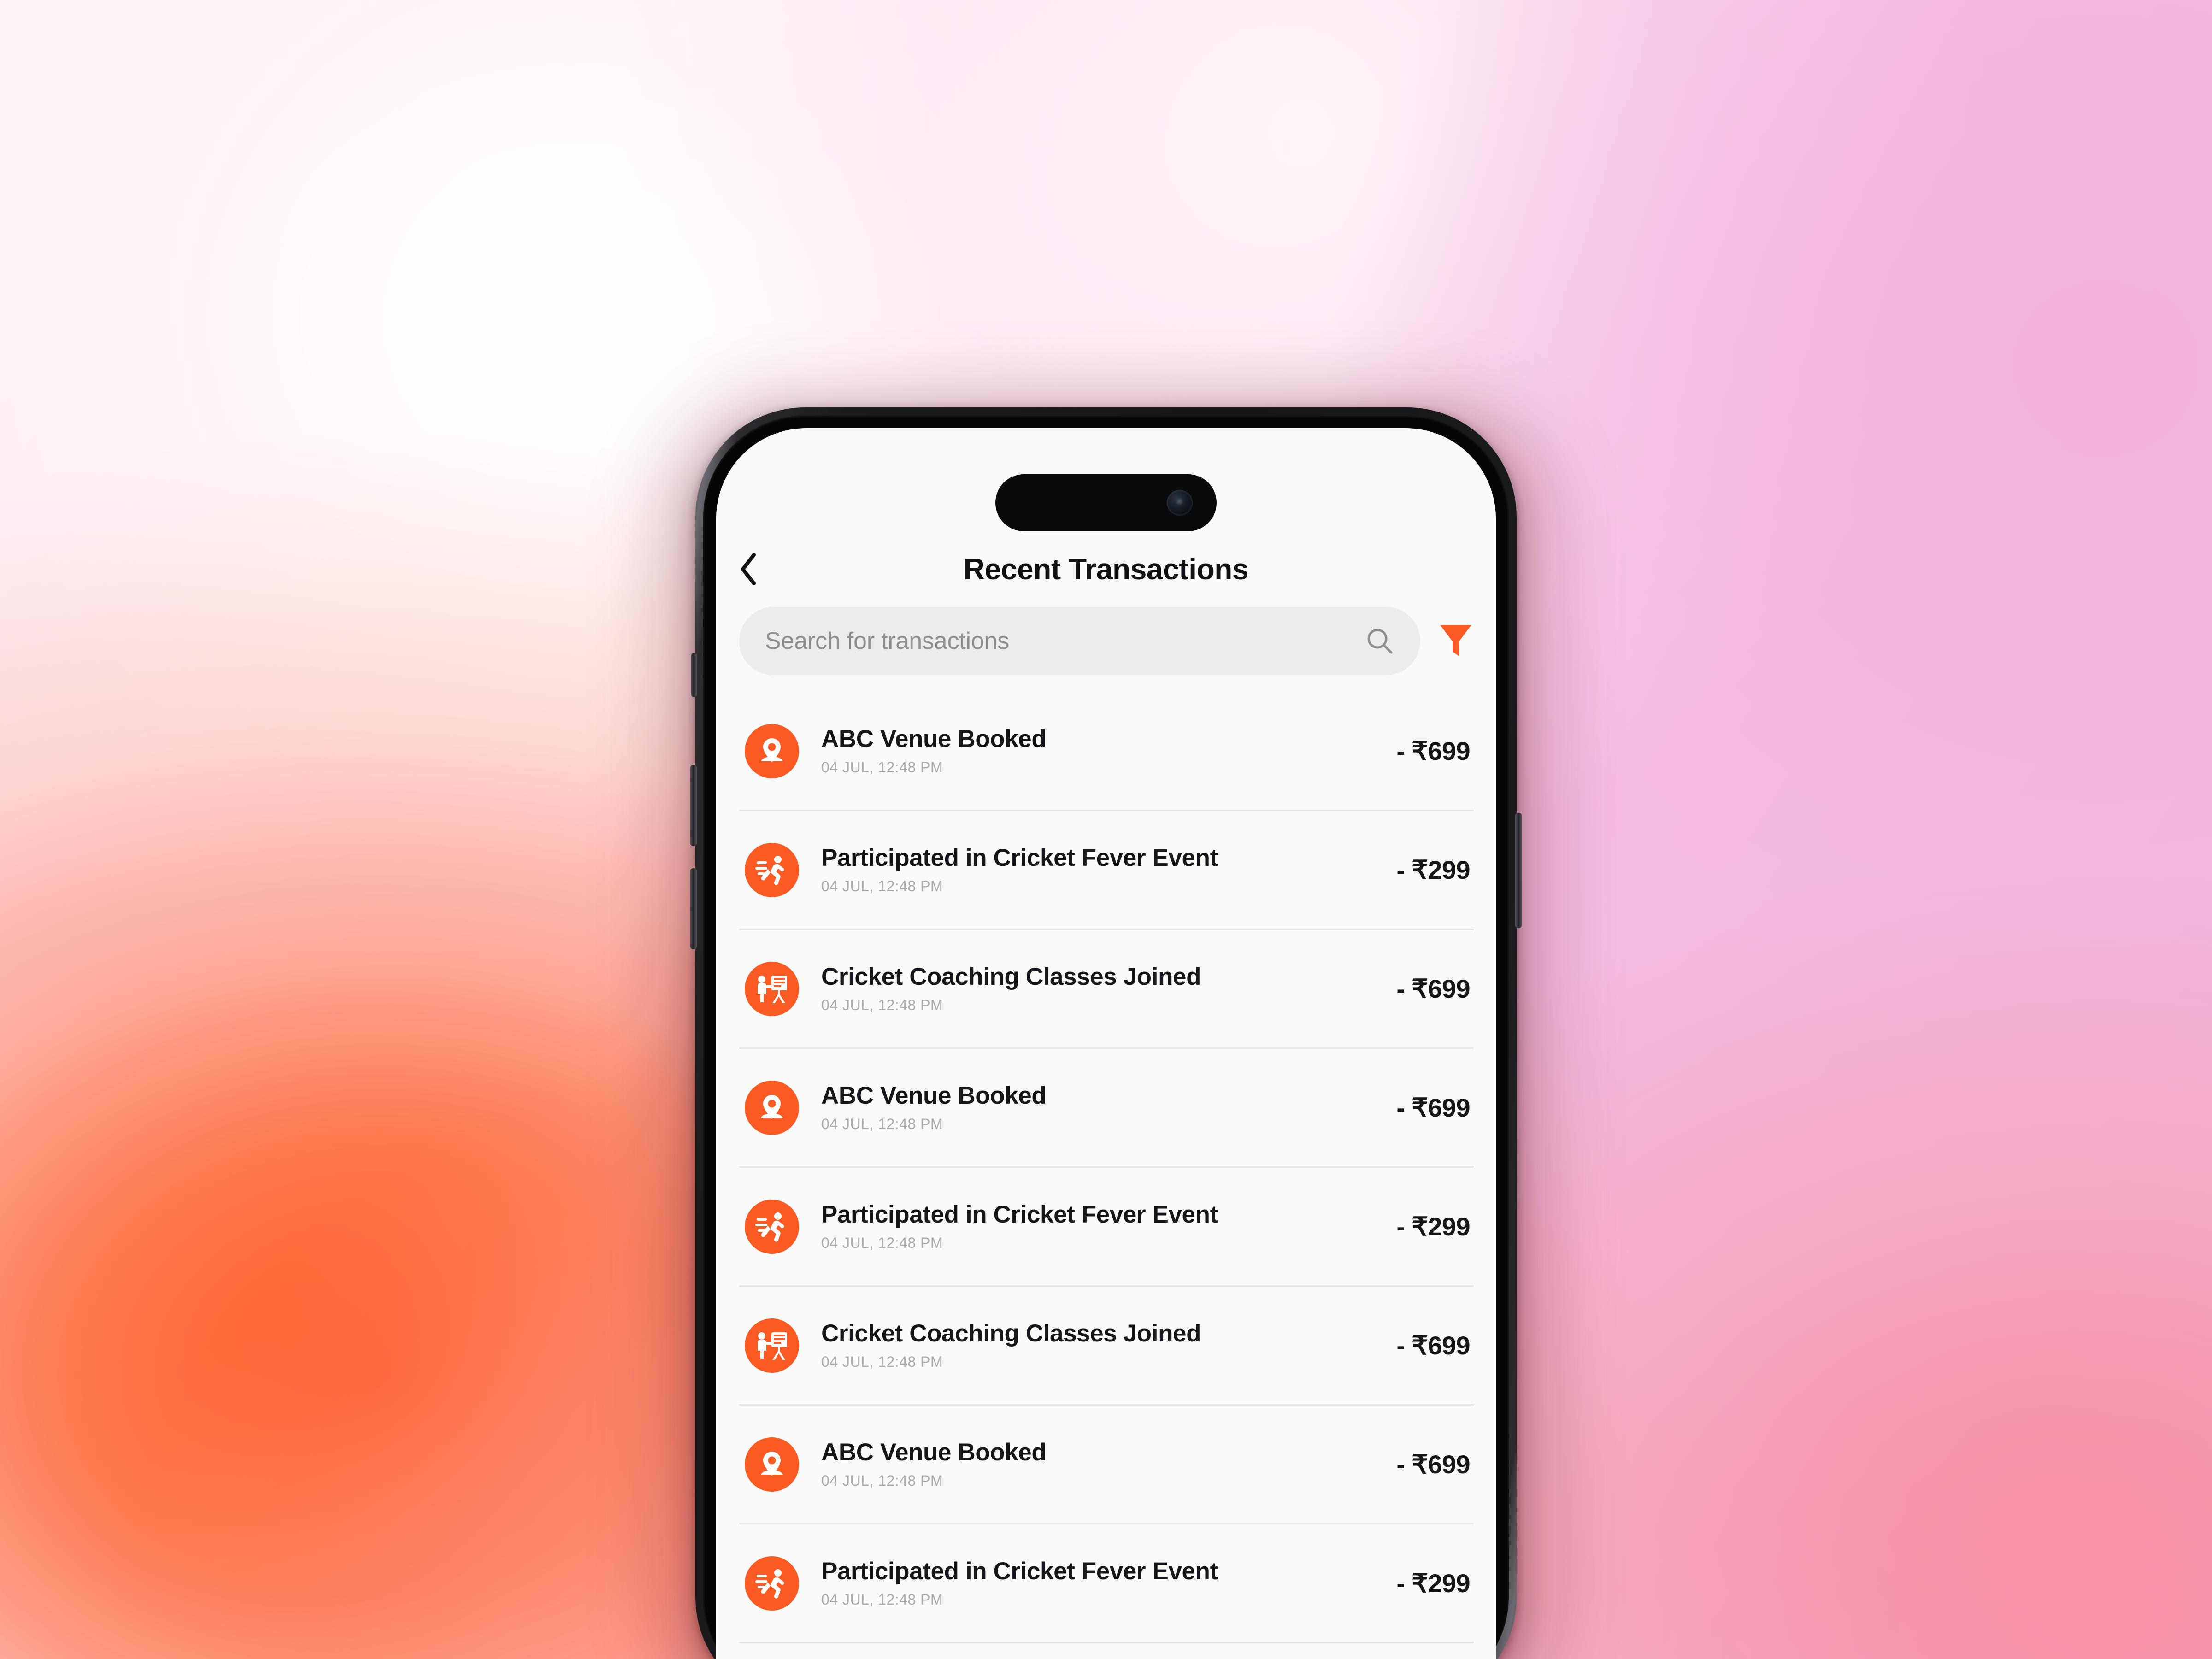 This screenshot has width=2212, height=1659. What do you see at coordinates (1180, 503) in the screenshot?
I see `front-camera-icon` at bounding box center [1180, 503].